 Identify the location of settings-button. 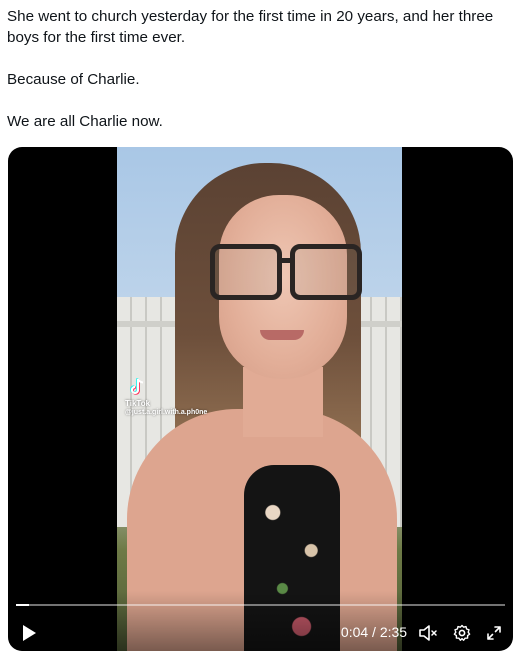
(462, 633).